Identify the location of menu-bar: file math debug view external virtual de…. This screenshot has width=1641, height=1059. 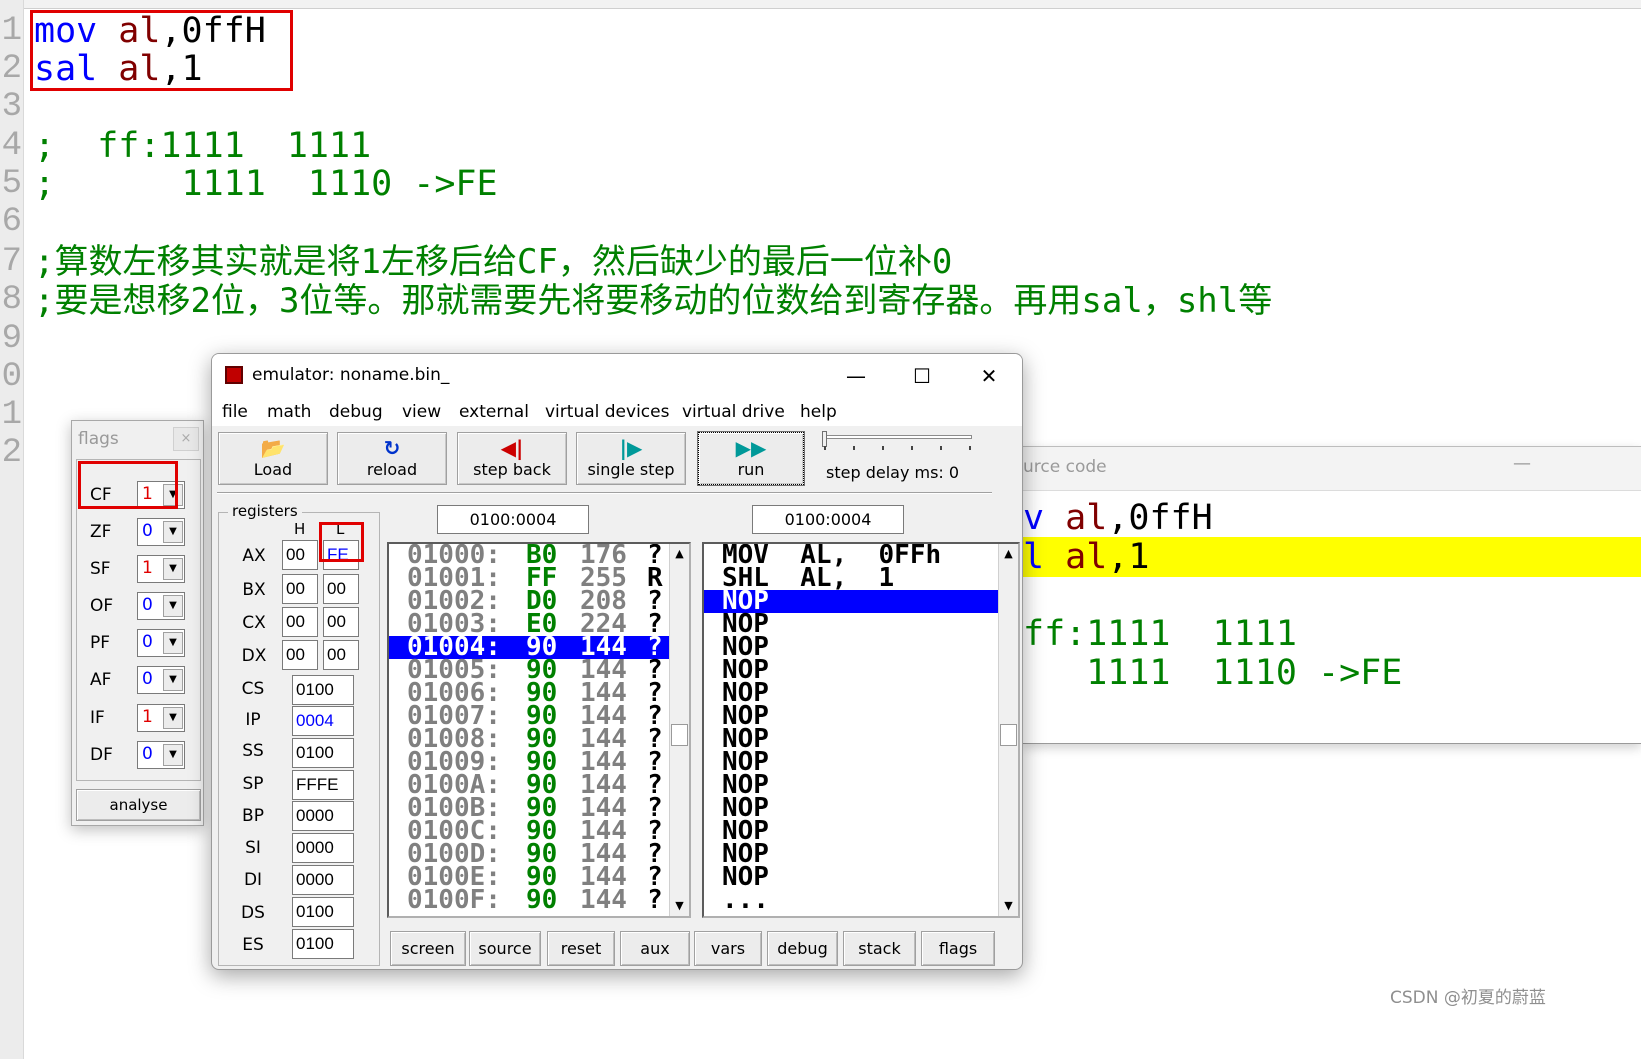
(617, 412).